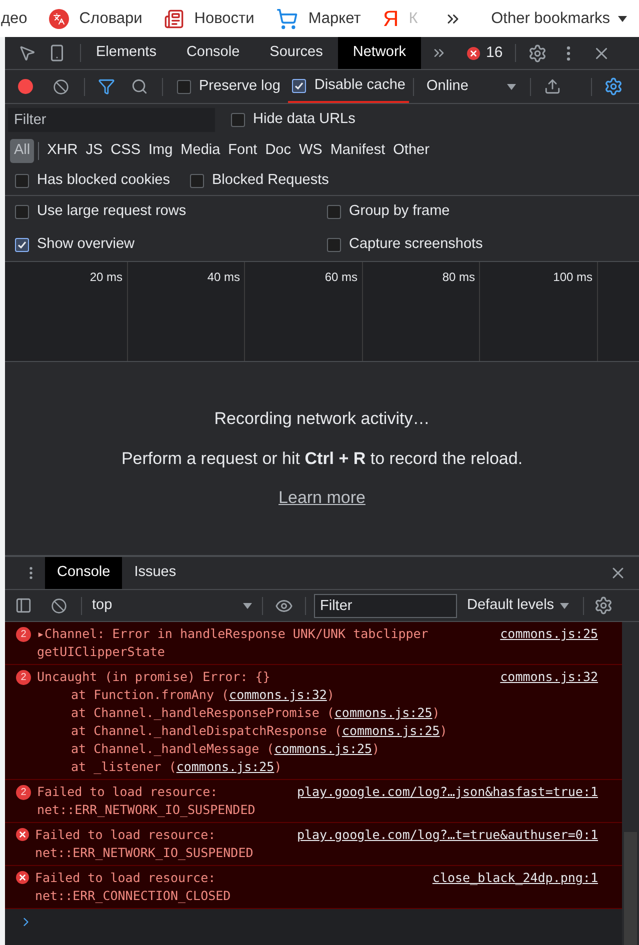 Image resolution: width=639 pixels, height=945 pixels. What do you see at coordinates (485, 53) in the screenshot?
I see `error-count: 16` at bounding box center [485, 53].